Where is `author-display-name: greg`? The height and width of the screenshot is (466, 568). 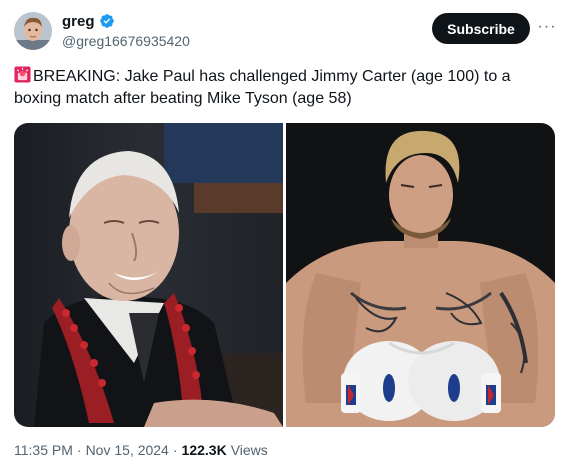 author-display-name: greg is located at coordinates (78, 21).